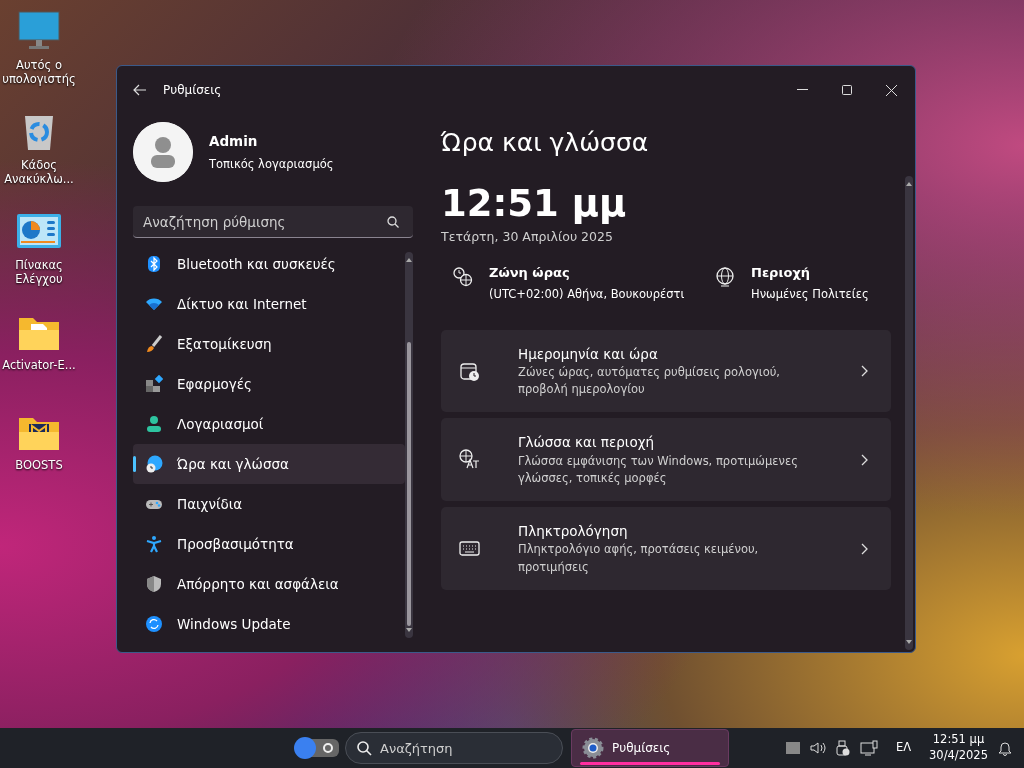  What do you see at coordinates (868, 748) in the screenshot?
I see `network-icon` at bounding box center [868, 748].